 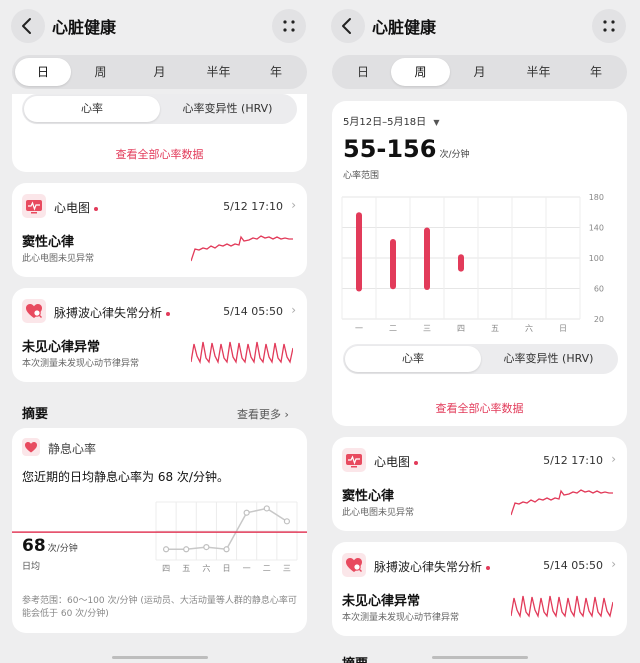 What do you see at coordinates (34, 206) in the screenshot?
I see `ecg-monitor-icon` at bounding box center [34, 206].